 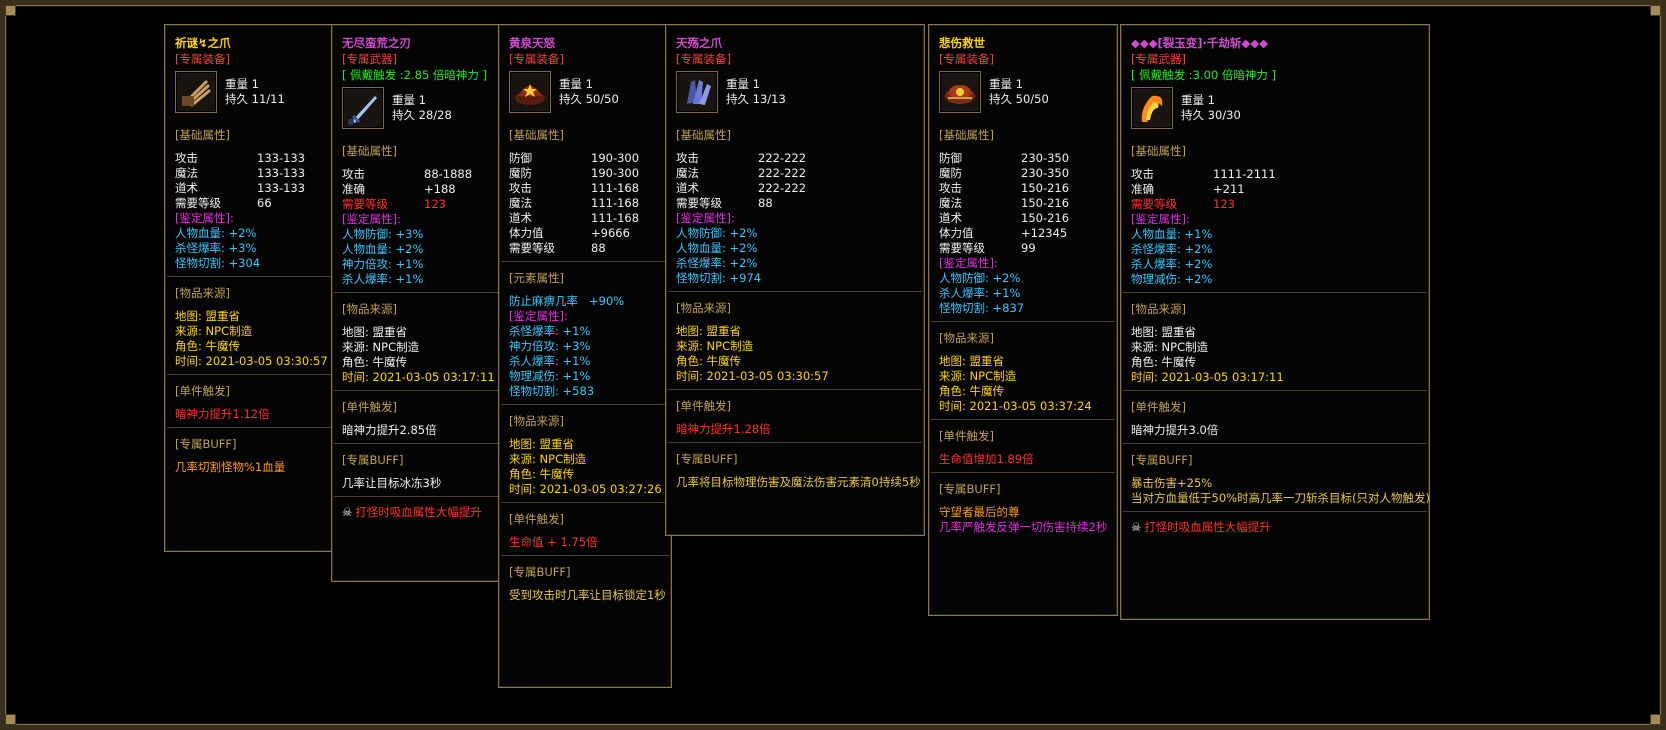 I want to click on appraise-line: 怪物切割: +304, so click(x=218, y=263).